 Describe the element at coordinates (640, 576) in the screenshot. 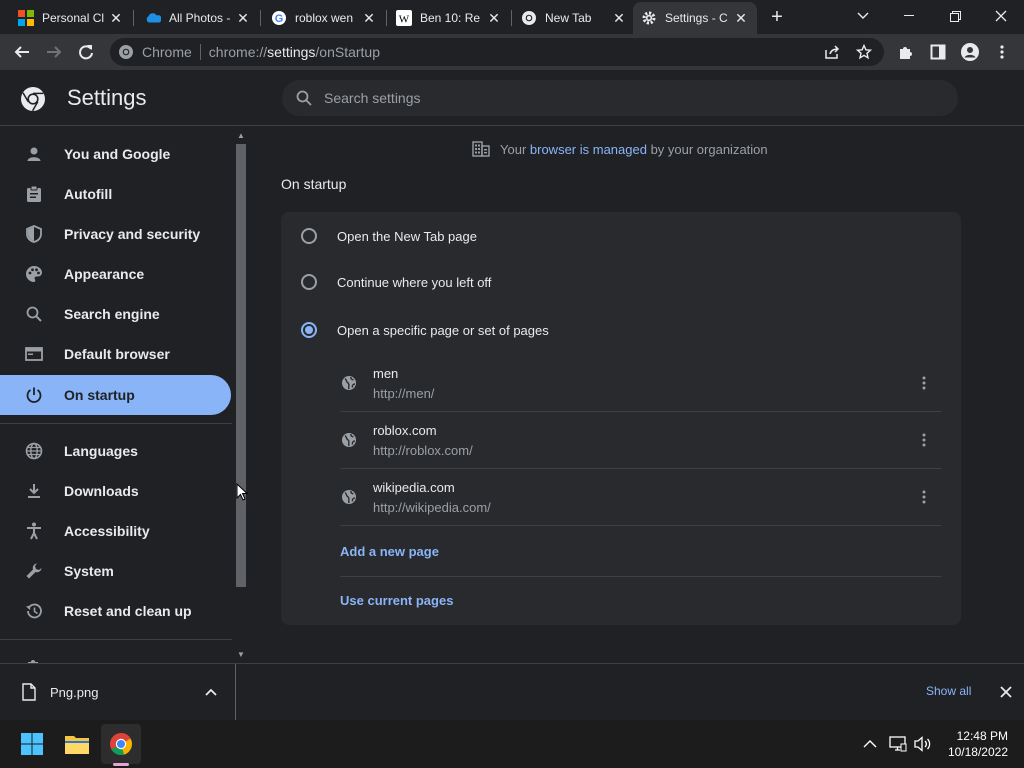

I see `card-divider` at that location.